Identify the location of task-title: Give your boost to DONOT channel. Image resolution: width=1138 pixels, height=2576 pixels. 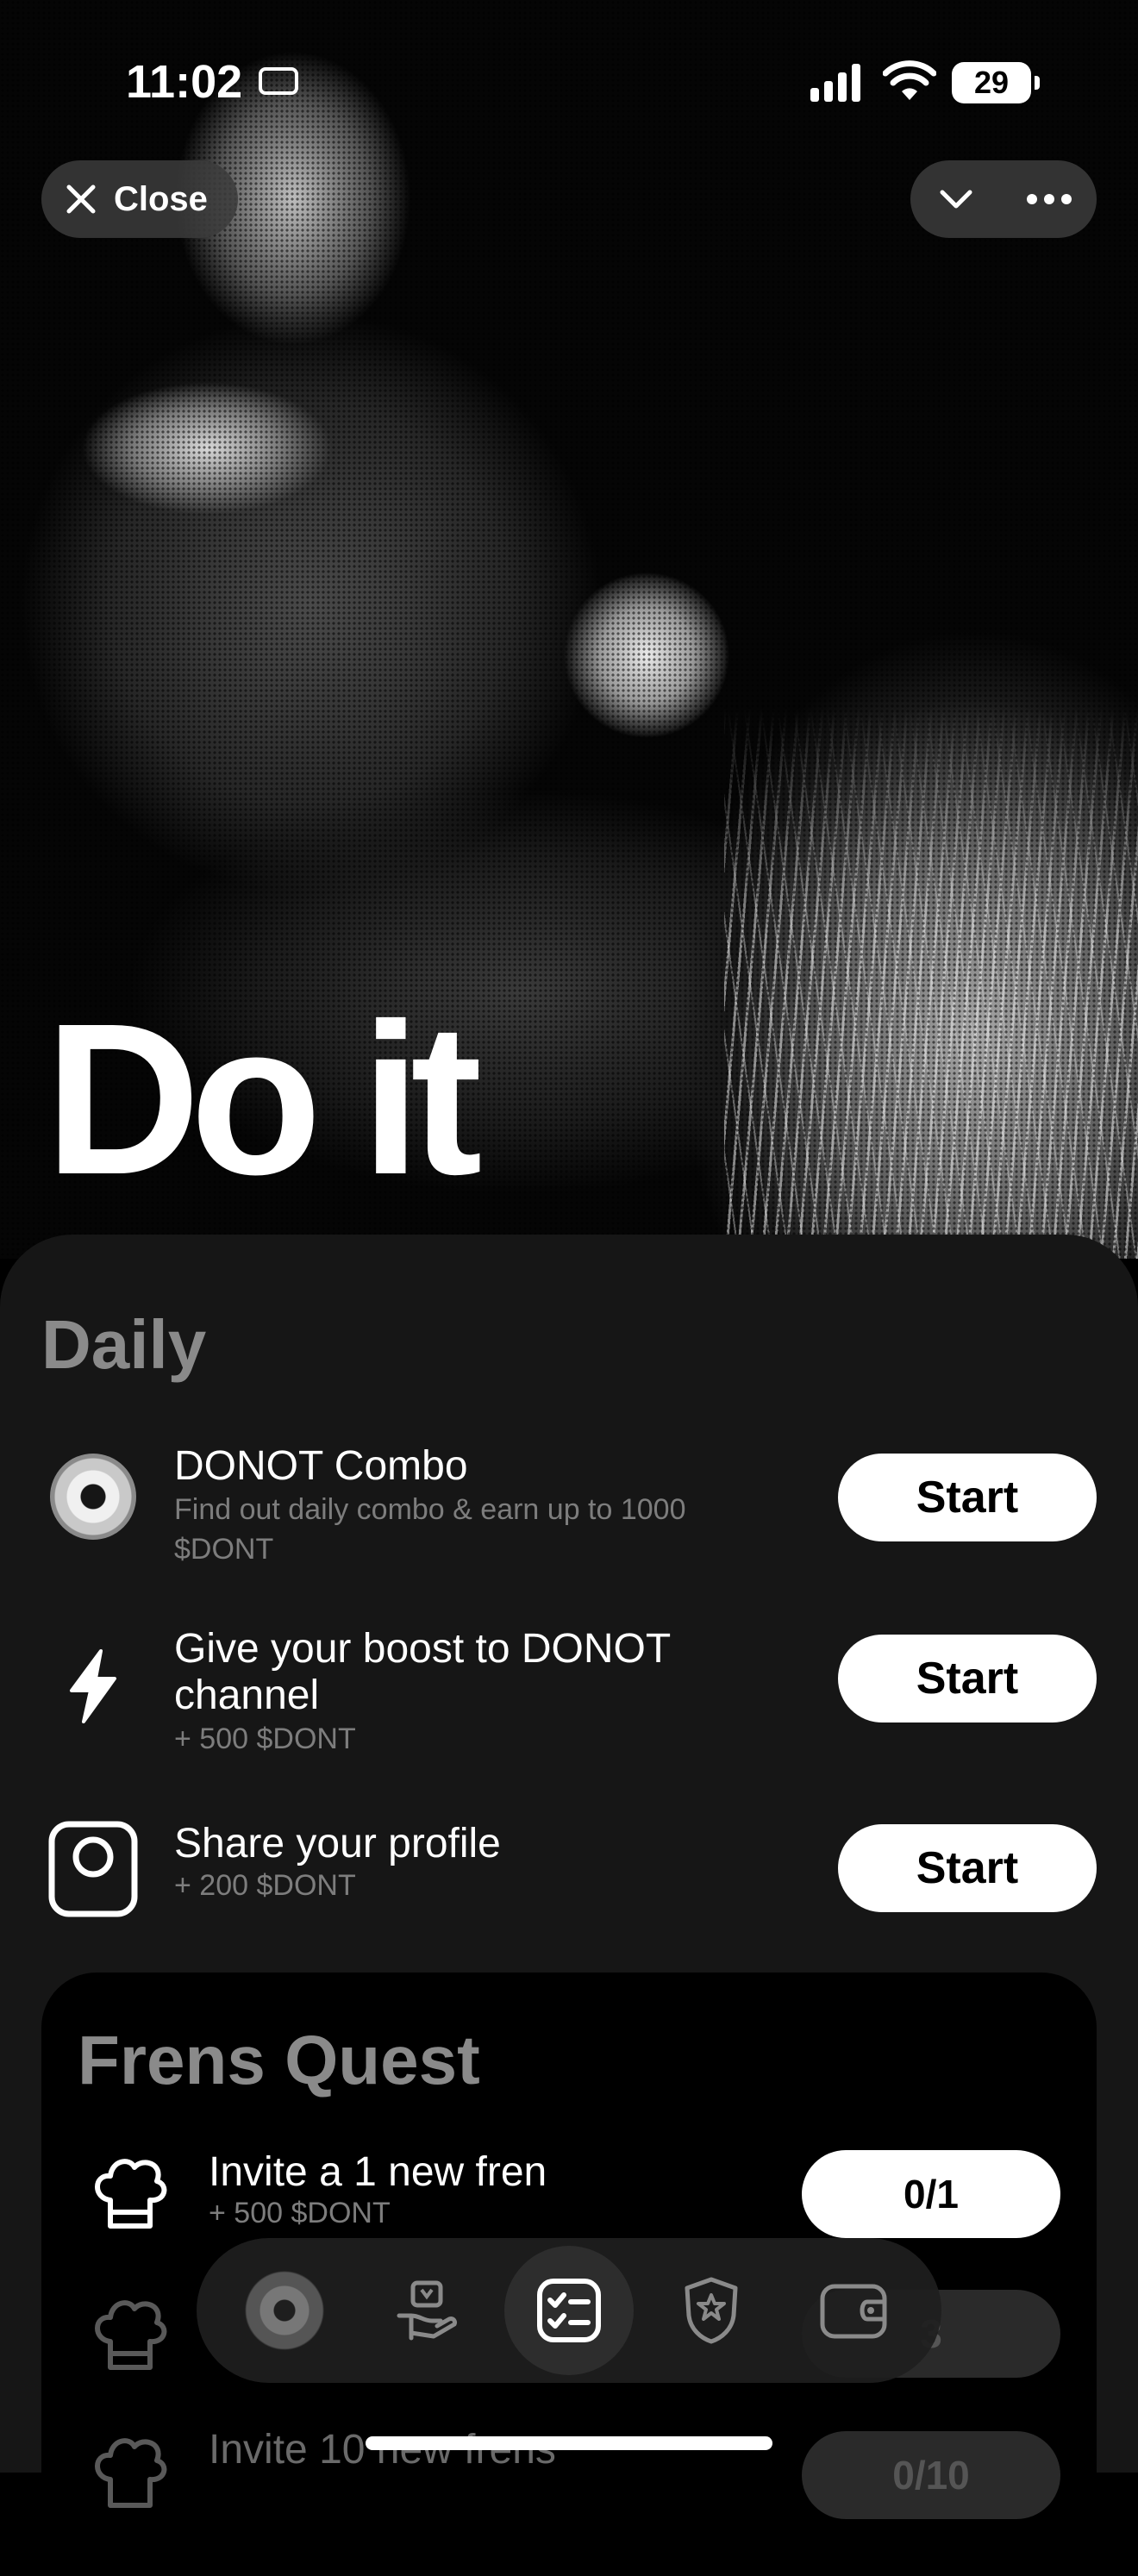
(422, 1672).